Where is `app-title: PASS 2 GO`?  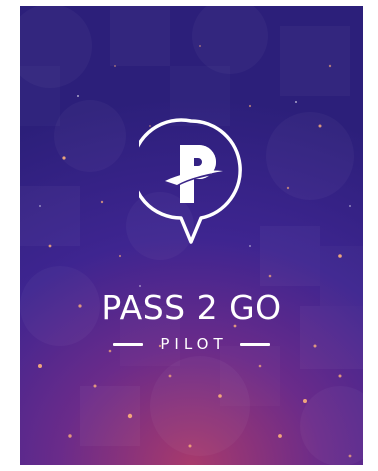 app-title: PASS 2 GO is located at coordinates (191, 307).